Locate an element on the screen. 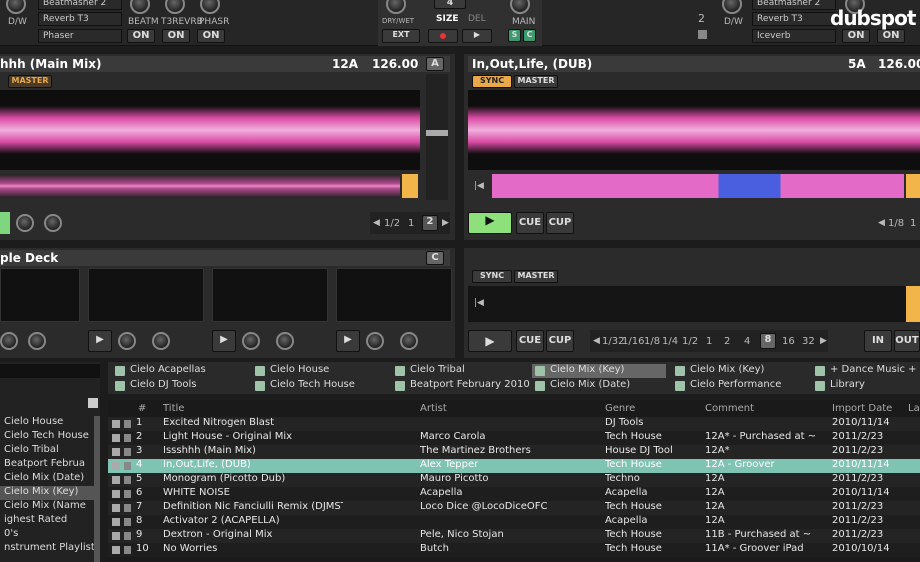 The height and width of the screenshot is (562, 920). col-artist: Artist is located at coordinates (433, 408).